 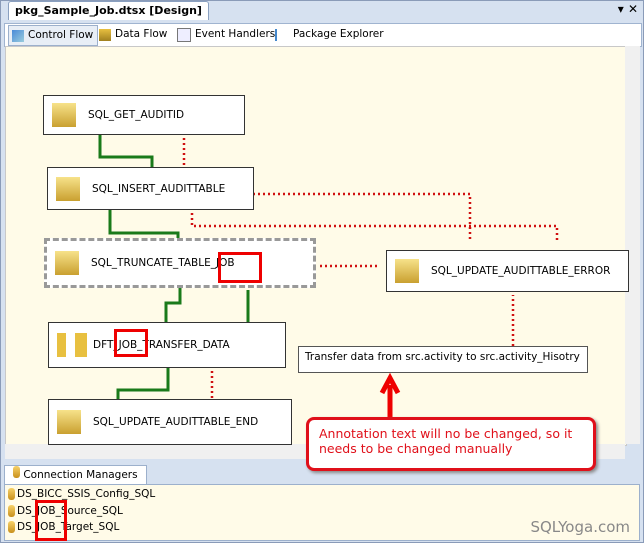 I want to click on data-flow-task-icon, so click(x=72, y=345).